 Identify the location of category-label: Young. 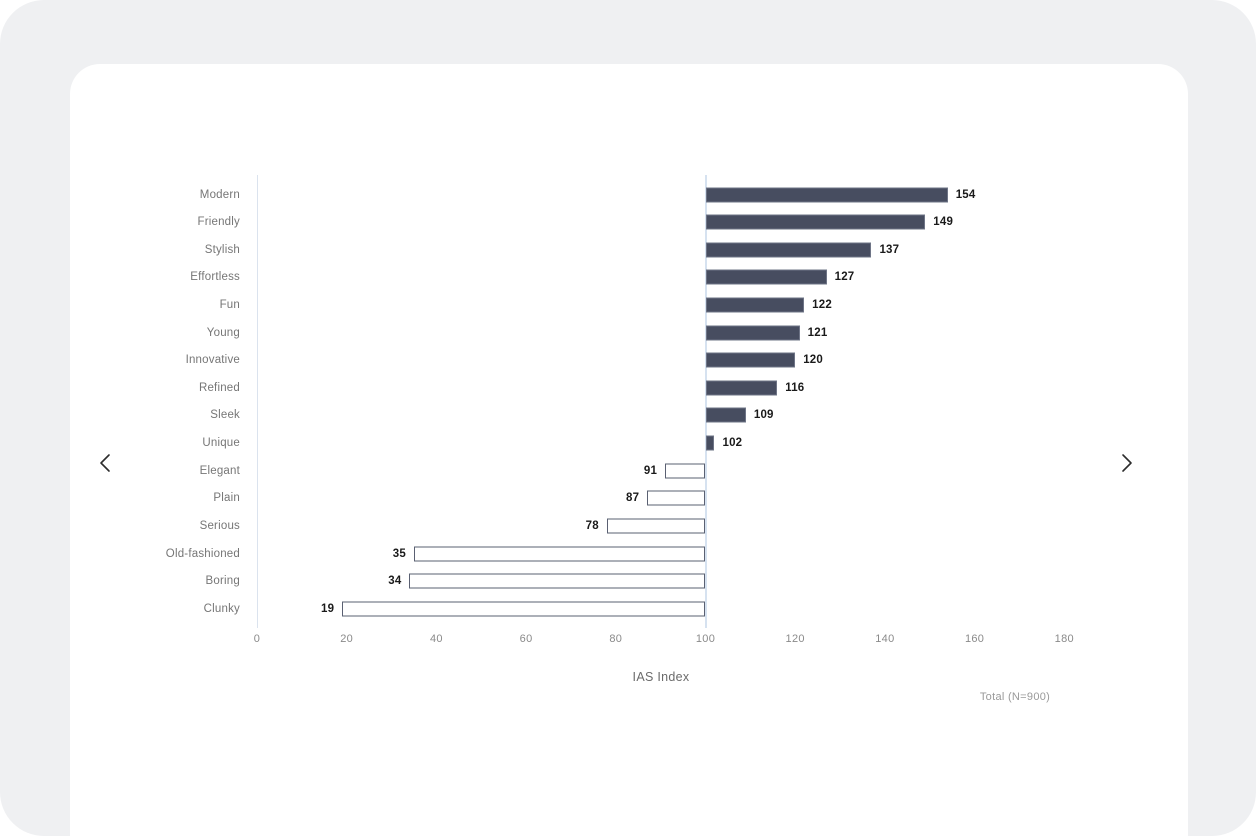
(223, 332).